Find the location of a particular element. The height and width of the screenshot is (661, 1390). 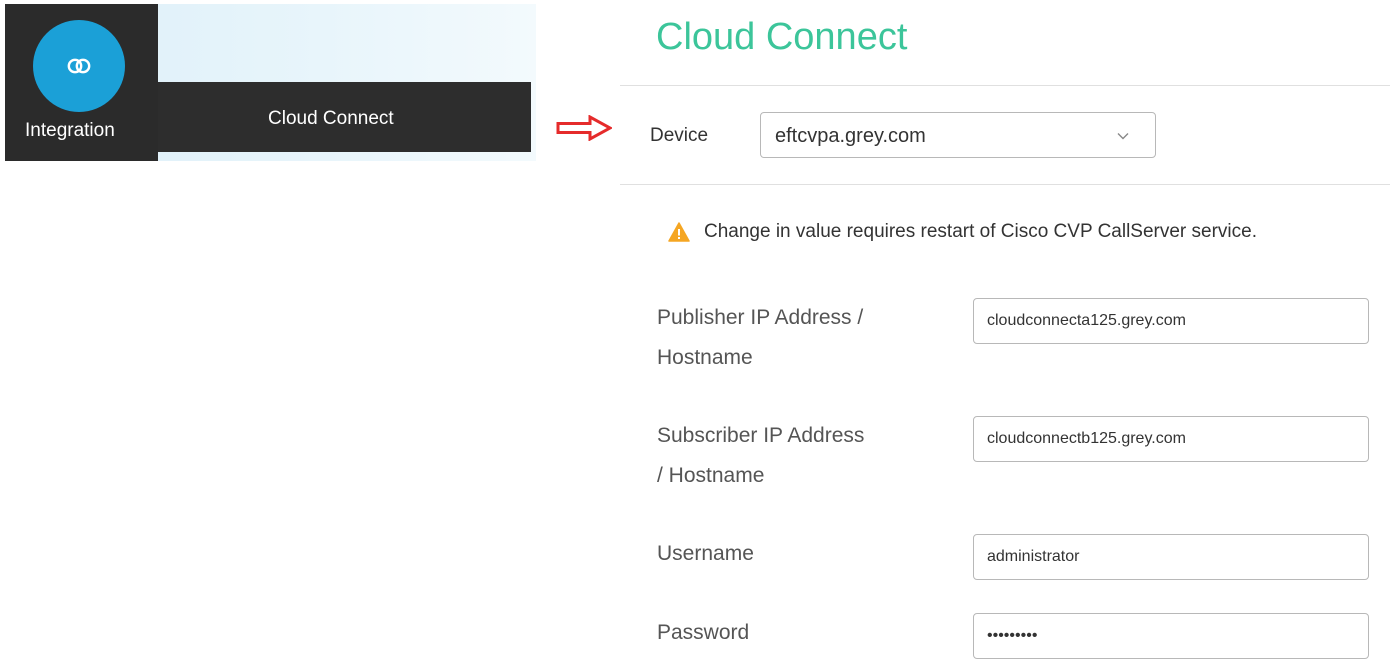

subscriber-hostname-input is located at coordinates (1171, 439).